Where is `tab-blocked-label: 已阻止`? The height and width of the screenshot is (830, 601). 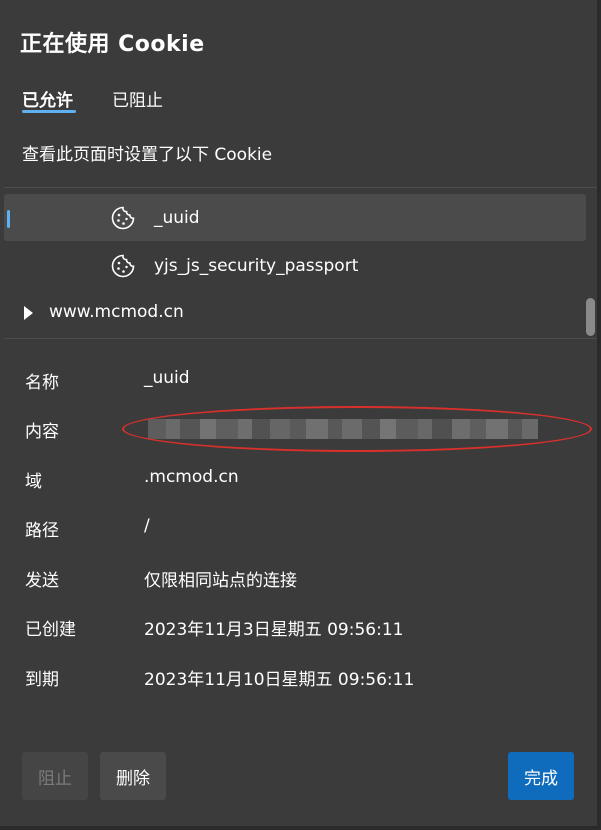 tab-blocked-label: 已阻止 is located at coordinates (137, 101).